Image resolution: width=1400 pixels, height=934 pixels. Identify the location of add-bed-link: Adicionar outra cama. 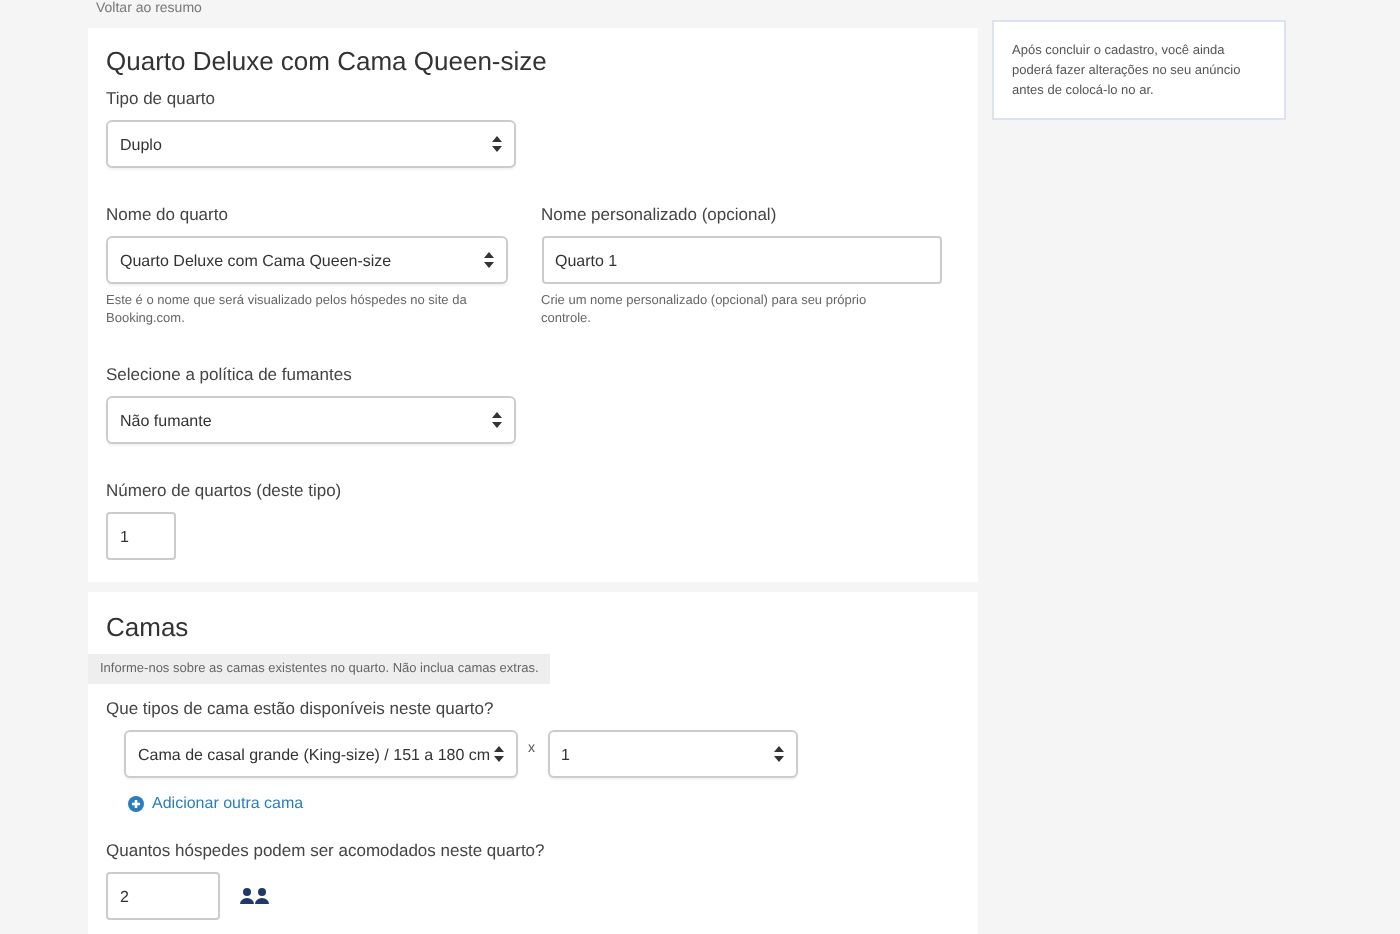
(216, 803).